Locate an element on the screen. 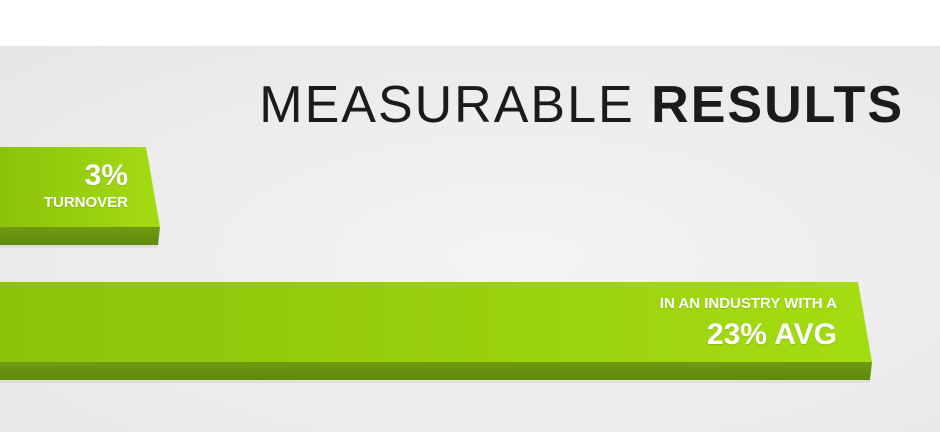 This screenshot has width=940, height=432. turnover-value: 3% is located at coordinates (106, 175).